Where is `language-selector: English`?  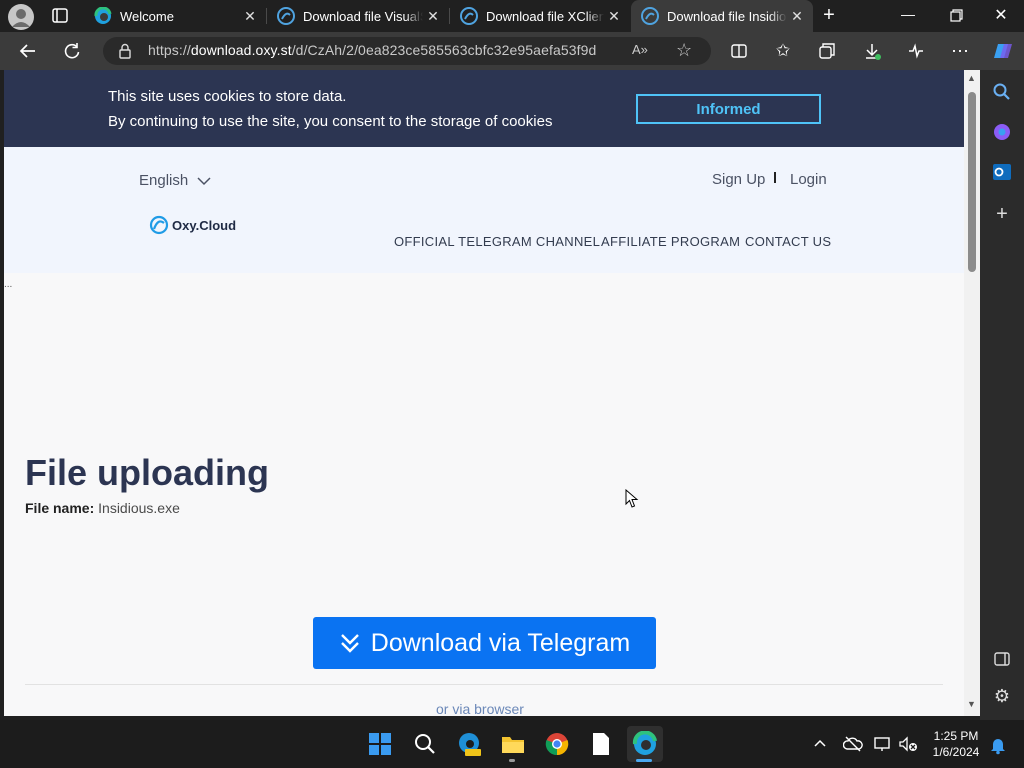
language-selector: English is located at coordinates (175, 180).